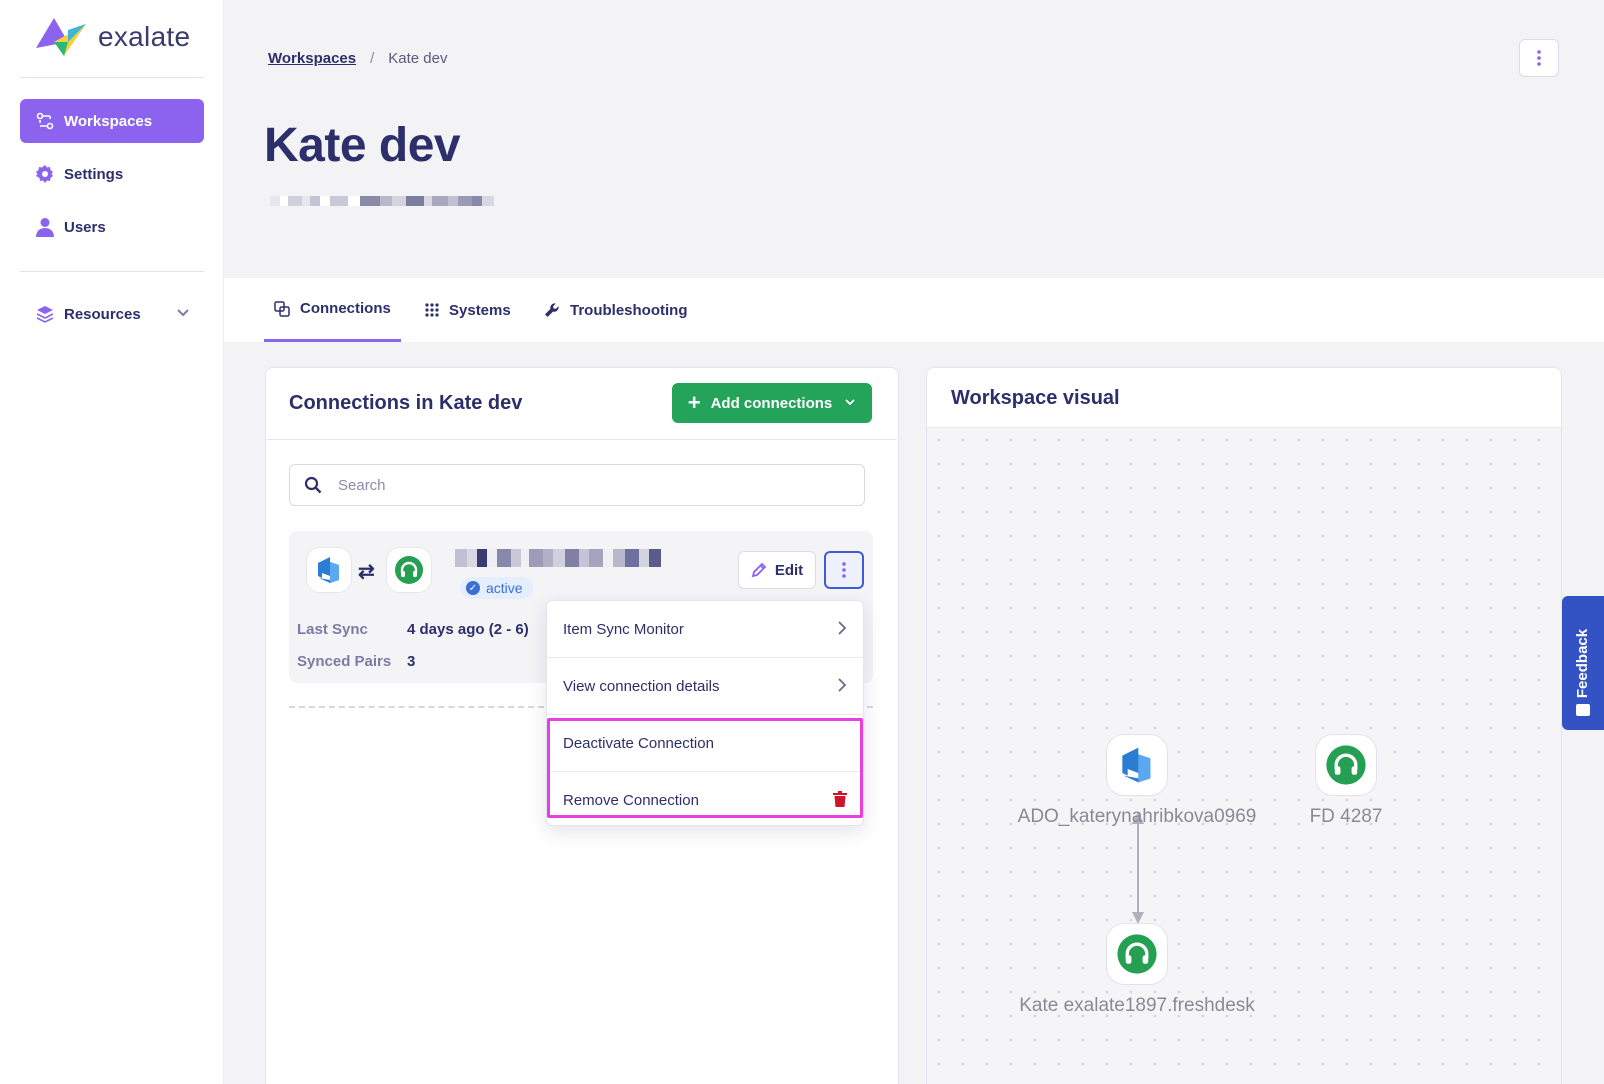  I want to click on status-badge: ✓ active, so click(496, 588).